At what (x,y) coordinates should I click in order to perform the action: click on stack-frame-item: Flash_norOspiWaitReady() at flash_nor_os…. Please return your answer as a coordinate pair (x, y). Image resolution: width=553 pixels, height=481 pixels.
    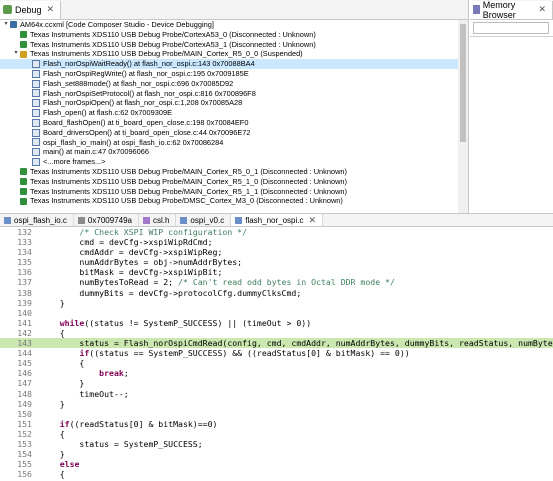
    Looking at the image, I should click on (234, 64).